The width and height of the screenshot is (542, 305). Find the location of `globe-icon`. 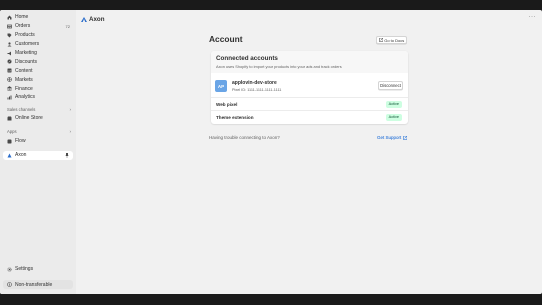

globe-icon is located at coordinates (9, 79).